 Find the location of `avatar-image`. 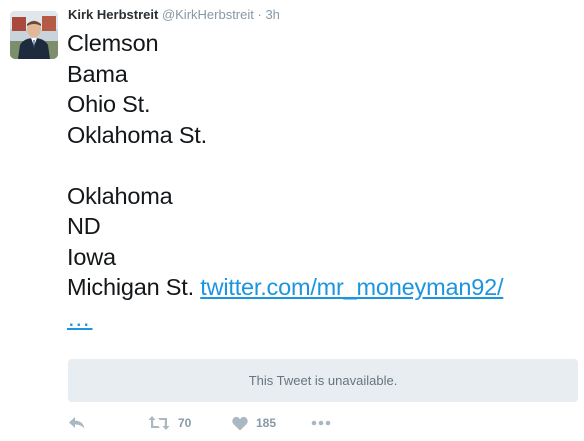

avatar-image is located at coordinates (34, 35).